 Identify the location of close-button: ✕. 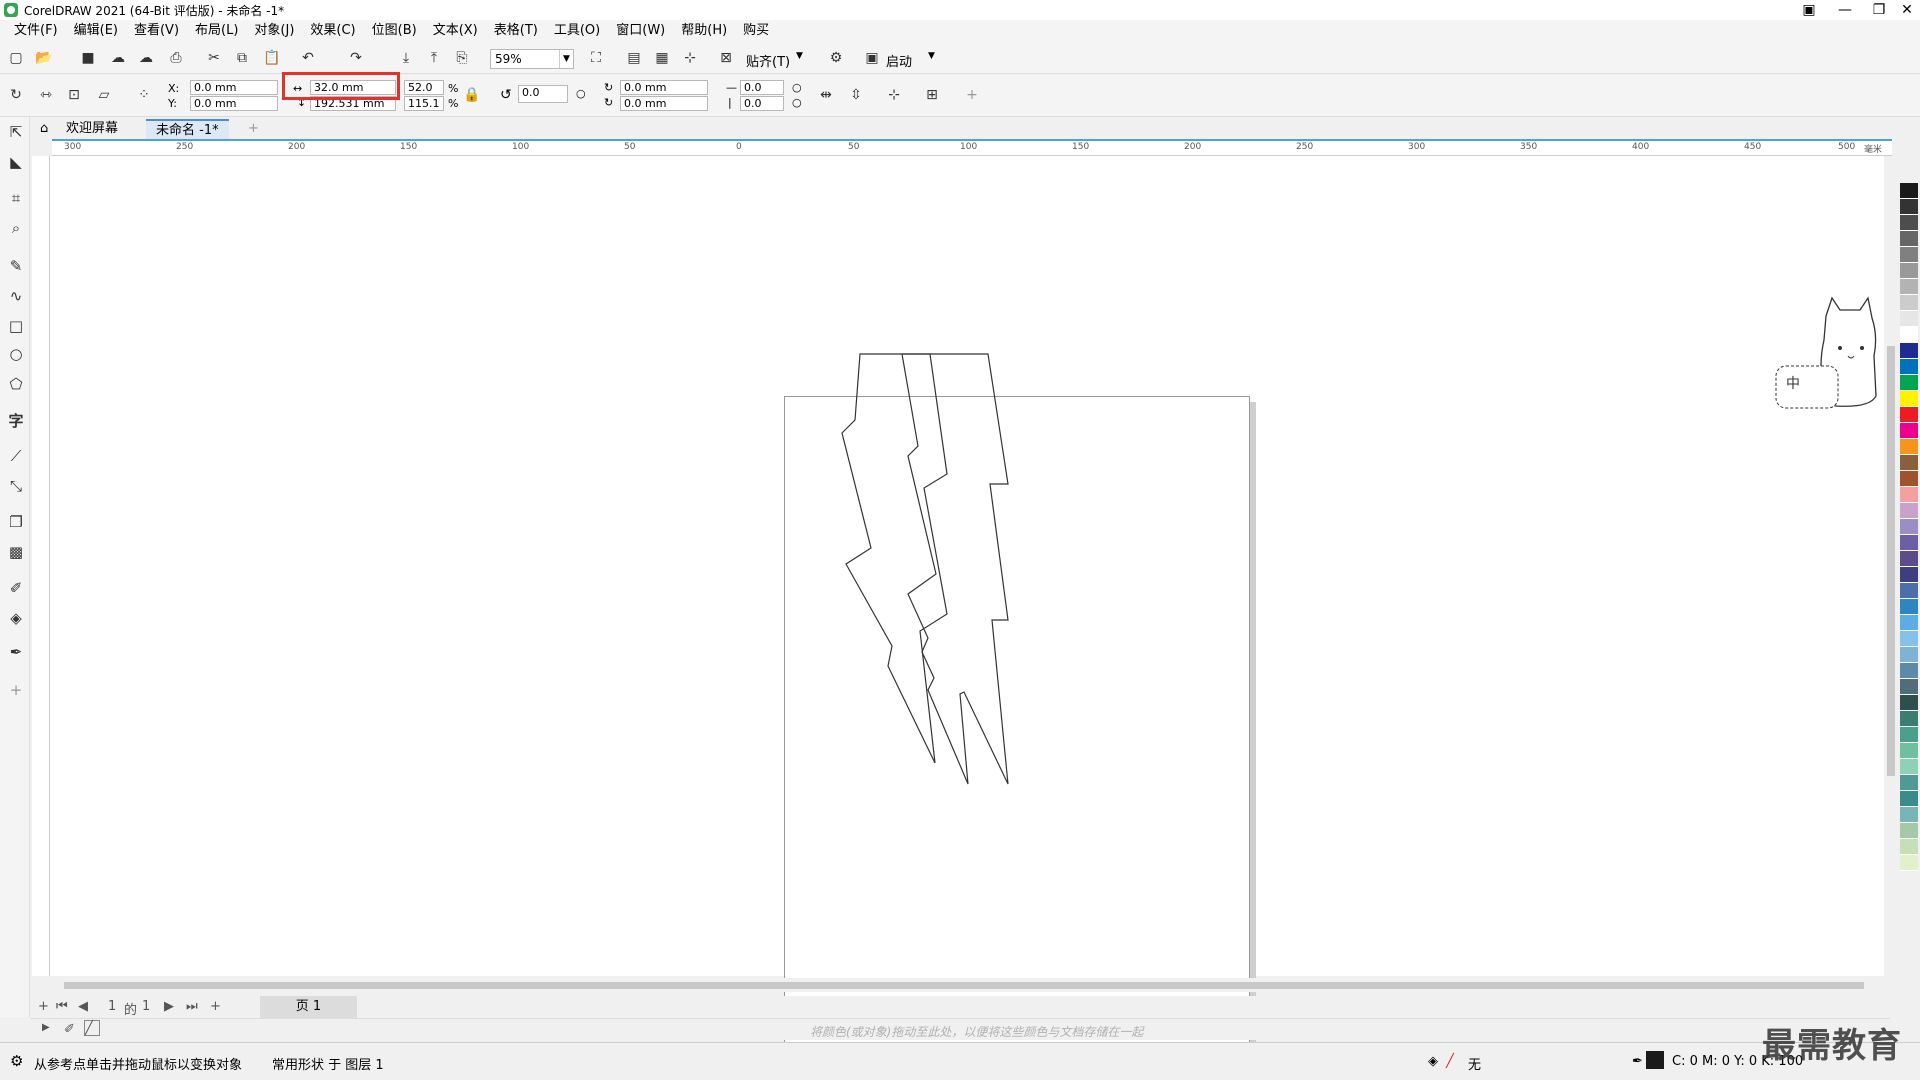
(1906, 10).